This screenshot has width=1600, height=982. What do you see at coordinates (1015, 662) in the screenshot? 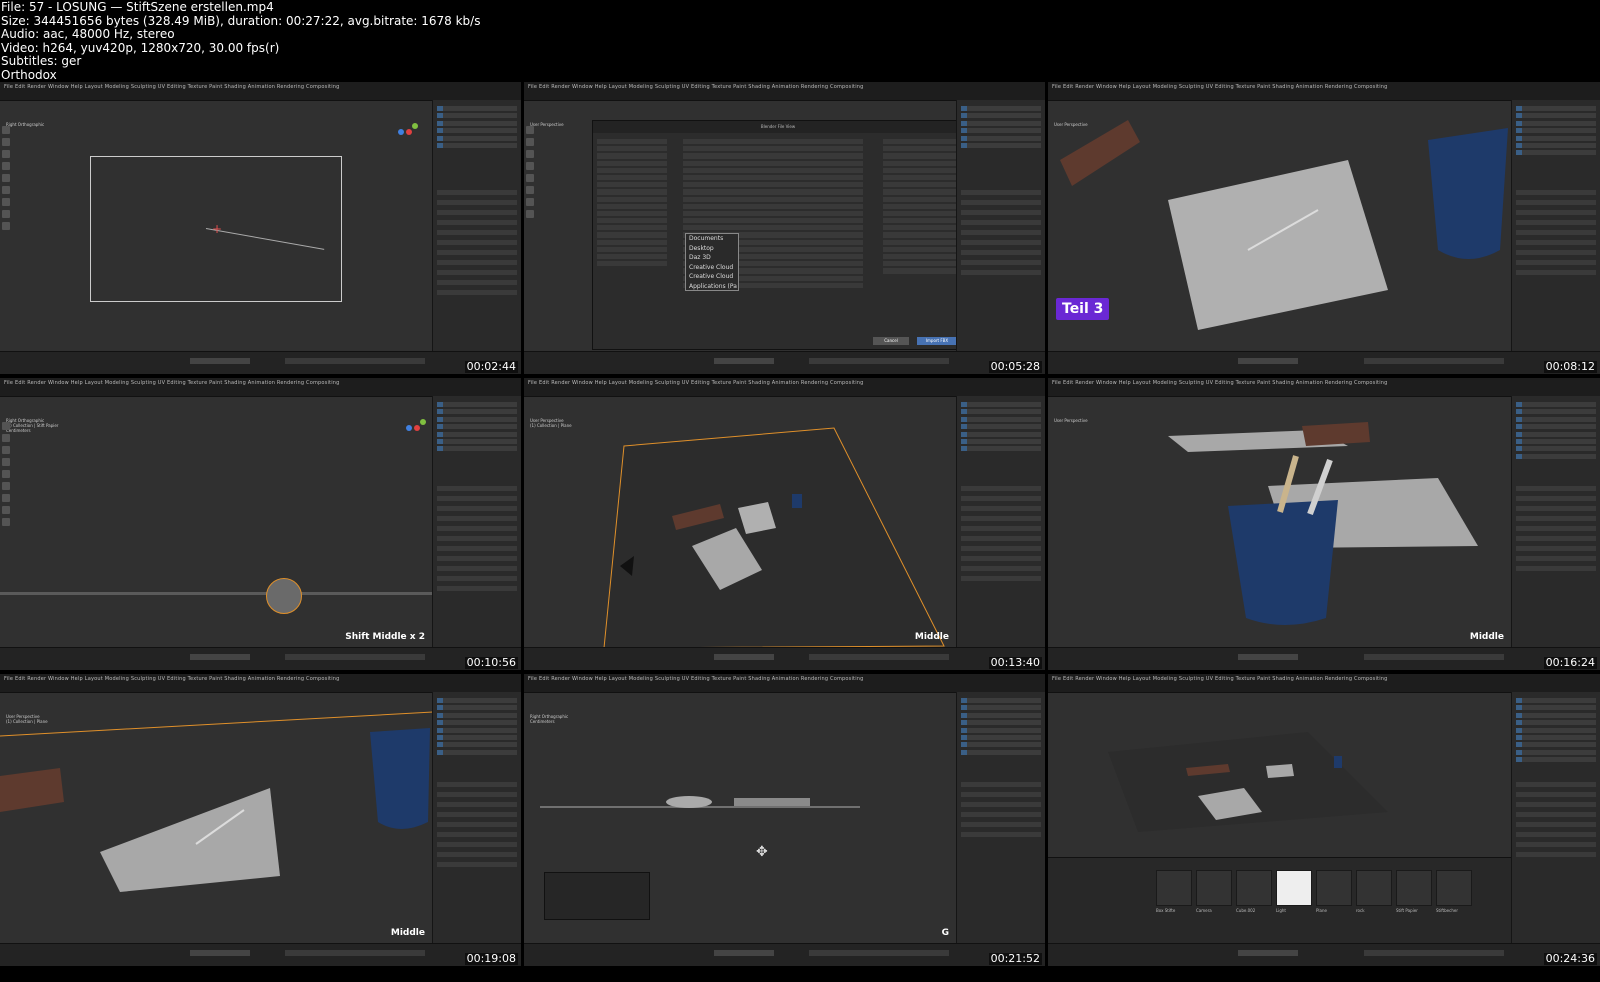
I see `timestamp: 00:13:40` at bounding box center [1015, 662].